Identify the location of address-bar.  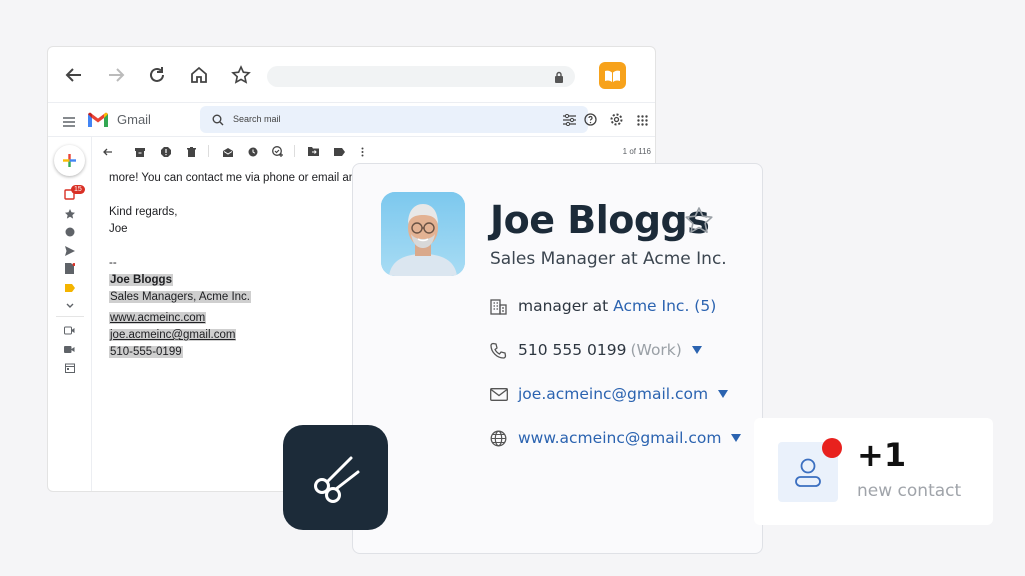
(421, 76).